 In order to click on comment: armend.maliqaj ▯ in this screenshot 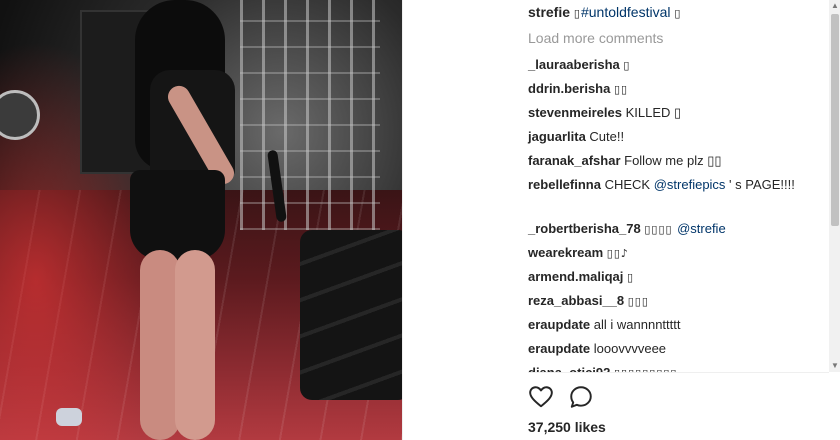, I will do `click(673, 277)`.